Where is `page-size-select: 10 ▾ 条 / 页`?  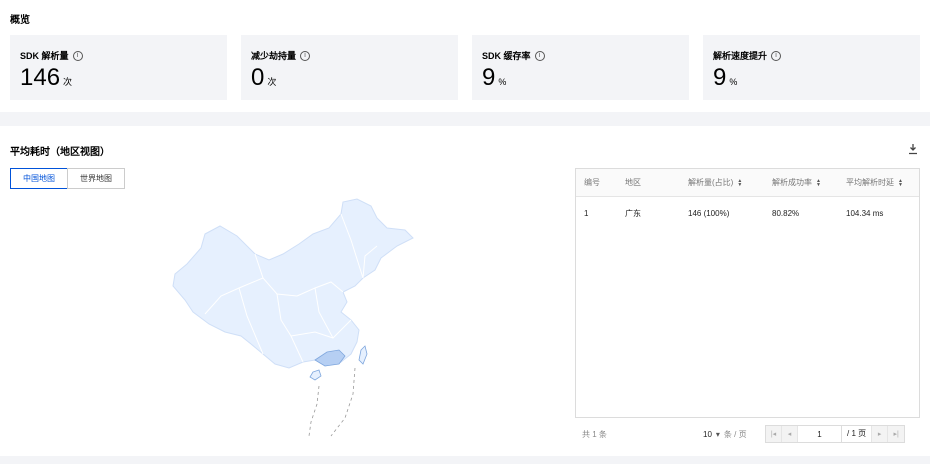 page-size-select: 10 ▾ 条 / 页 is located at coordinates (725, 434).